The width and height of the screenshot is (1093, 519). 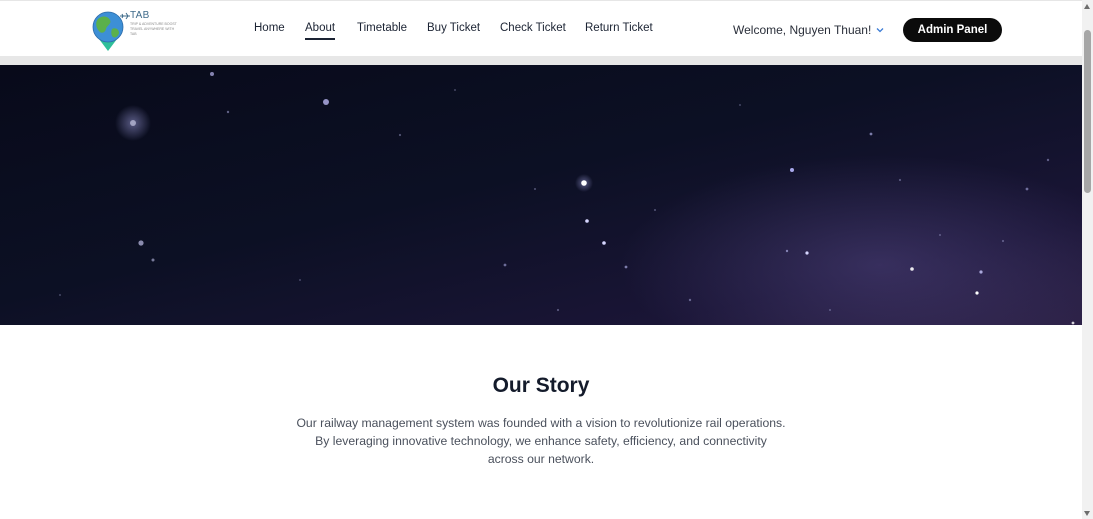 I want to click on header-divider, so click(x=541, y=60).